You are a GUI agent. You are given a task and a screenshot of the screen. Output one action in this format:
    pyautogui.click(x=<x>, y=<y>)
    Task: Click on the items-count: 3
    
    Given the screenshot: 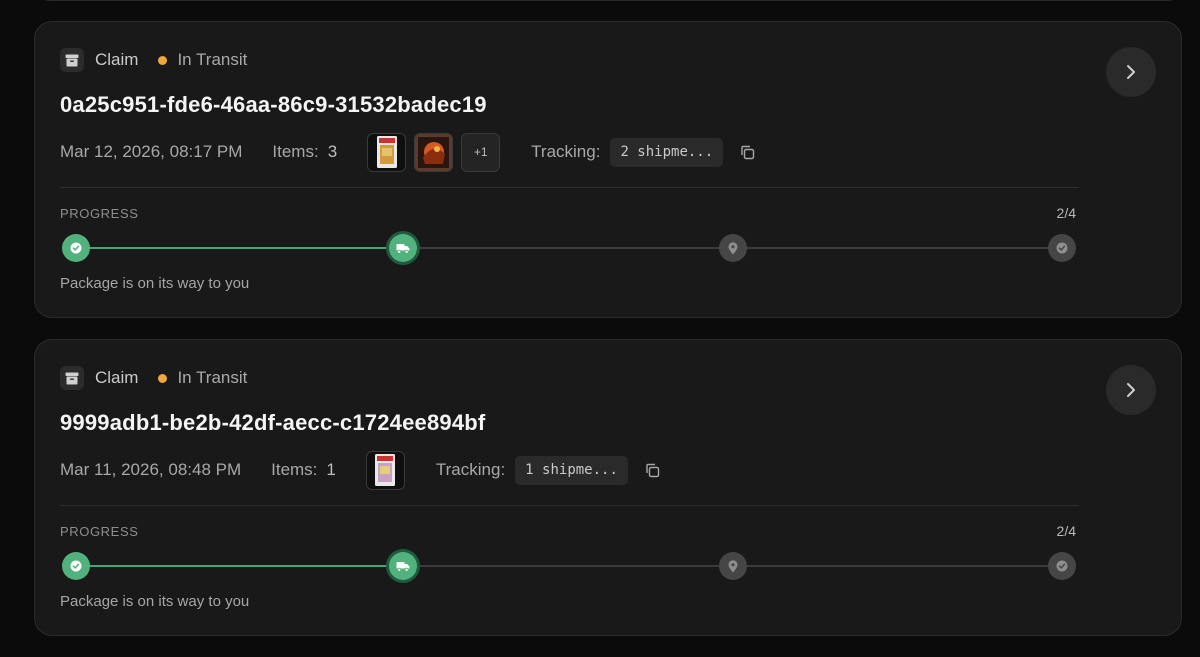 What is the action you would take?
    pyautogui.click(x=332, y=151)
    